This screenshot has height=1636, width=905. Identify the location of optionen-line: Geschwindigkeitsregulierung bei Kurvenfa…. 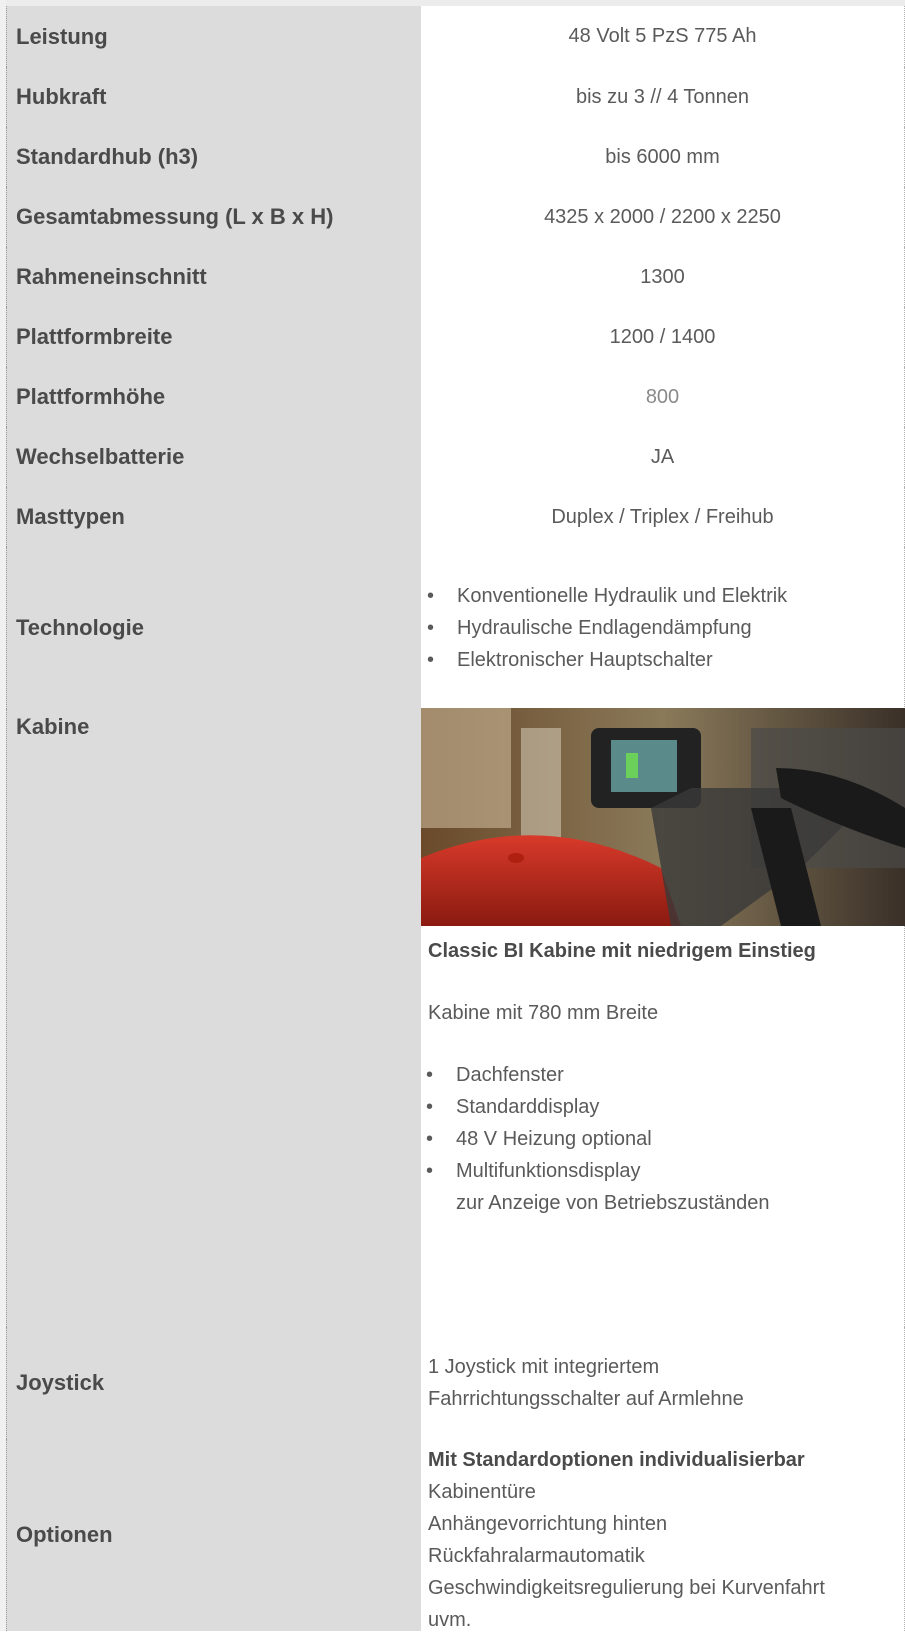
(626, 1588).